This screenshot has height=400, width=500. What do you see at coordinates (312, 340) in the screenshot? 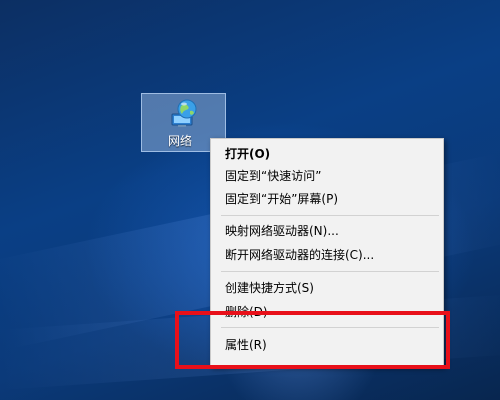
I see `highlight-annotation-box` at bounding box center [312, 340].